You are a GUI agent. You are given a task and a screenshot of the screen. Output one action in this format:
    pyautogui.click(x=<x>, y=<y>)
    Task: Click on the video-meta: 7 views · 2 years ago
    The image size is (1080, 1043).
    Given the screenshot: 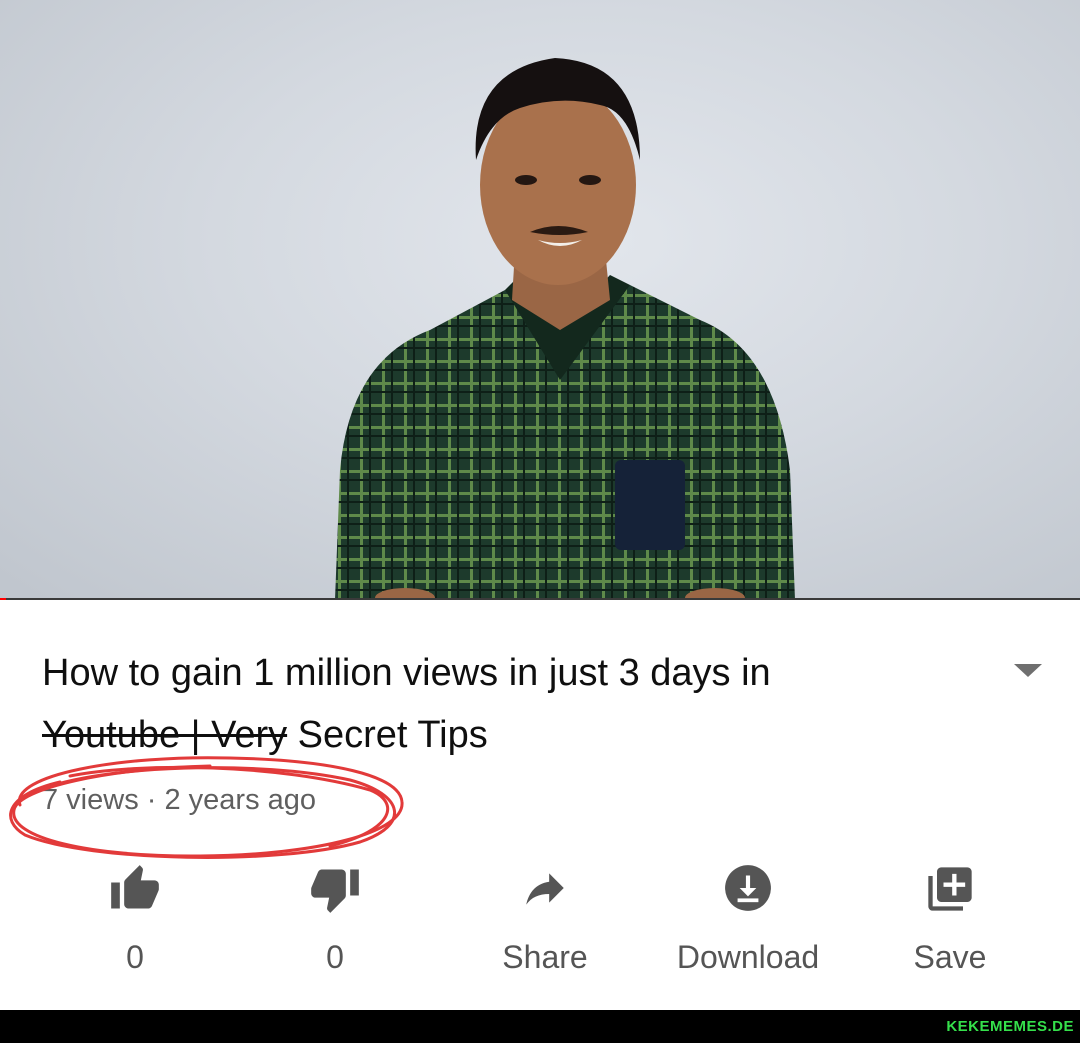 What is the action you would take?
    pyautogui.click(x=179, y=800)
    